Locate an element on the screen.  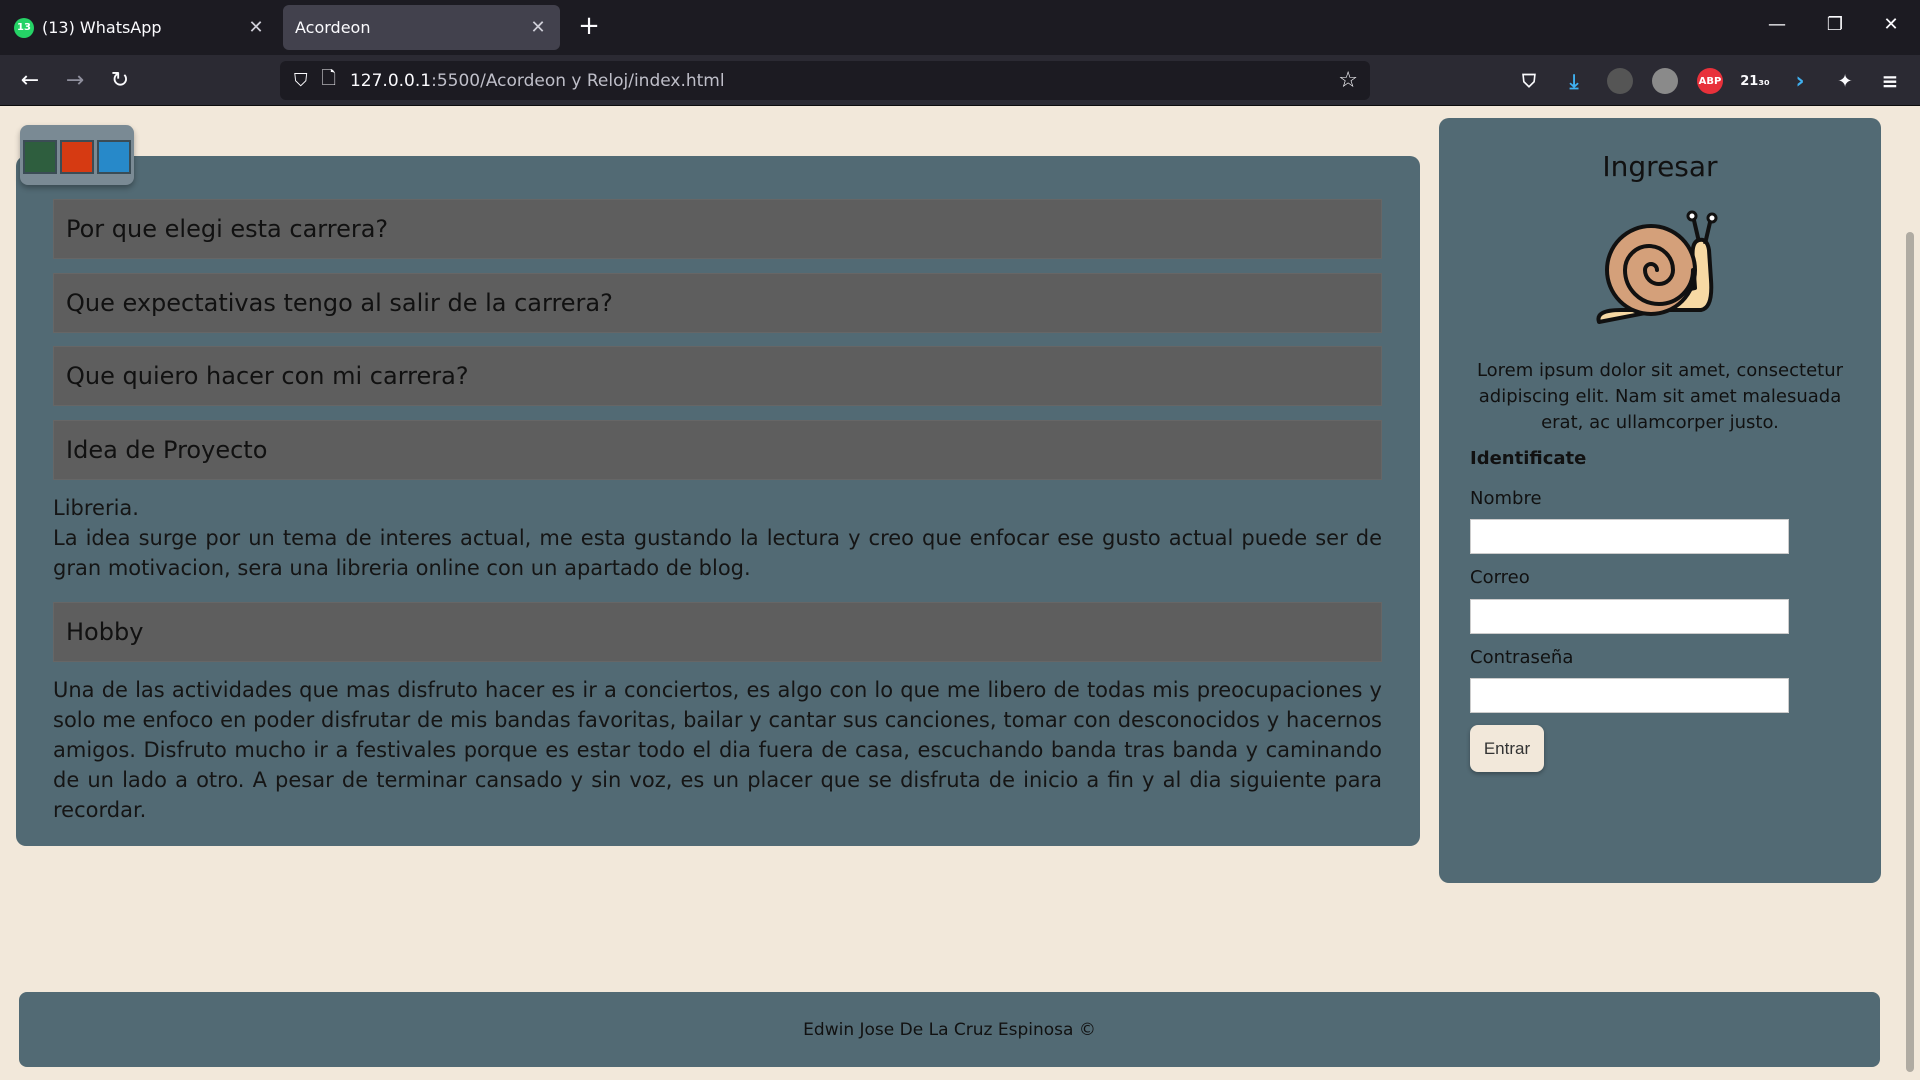
red-swatch is located at coordinates (77, 157).